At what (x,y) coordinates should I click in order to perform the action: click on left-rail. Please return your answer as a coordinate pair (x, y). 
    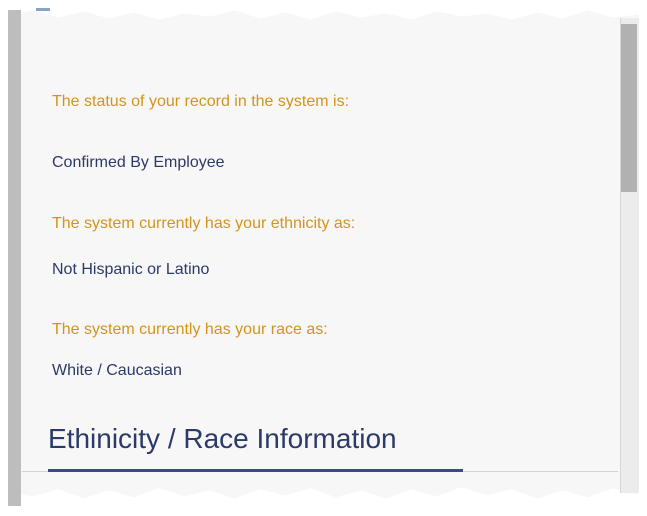
    Looking at the image, I should click on (14, 258).